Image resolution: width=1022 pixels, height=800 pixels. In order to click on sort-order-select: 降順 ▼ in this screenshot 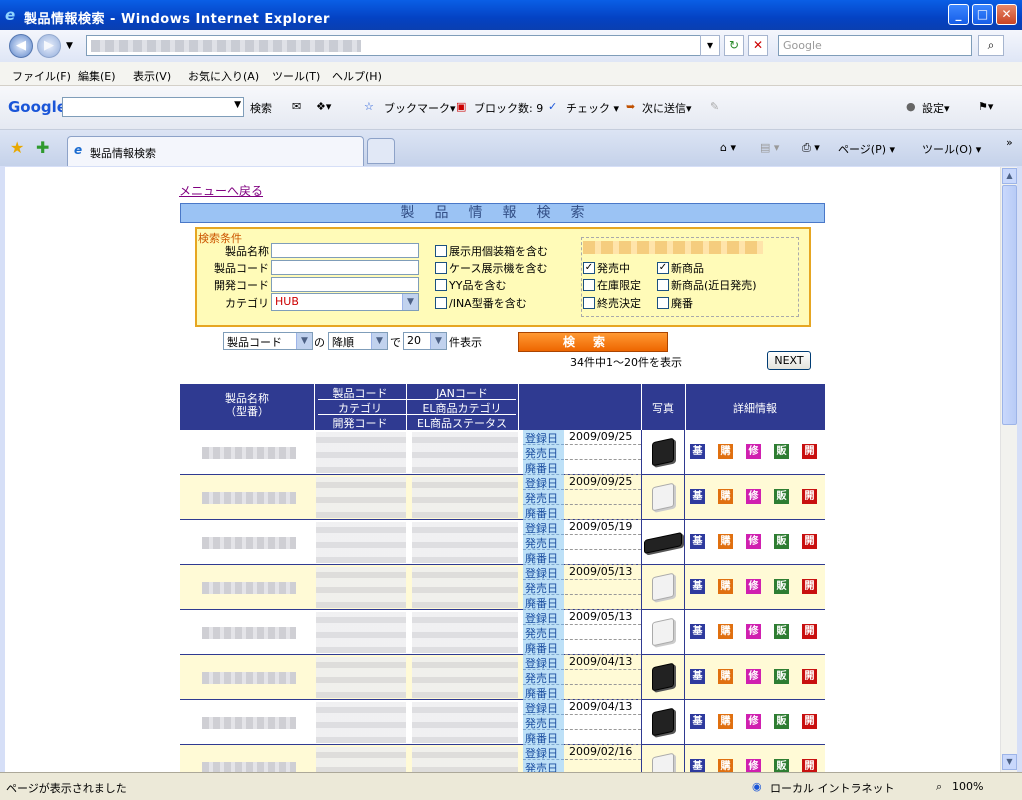, I will do `click(358, 341)`.